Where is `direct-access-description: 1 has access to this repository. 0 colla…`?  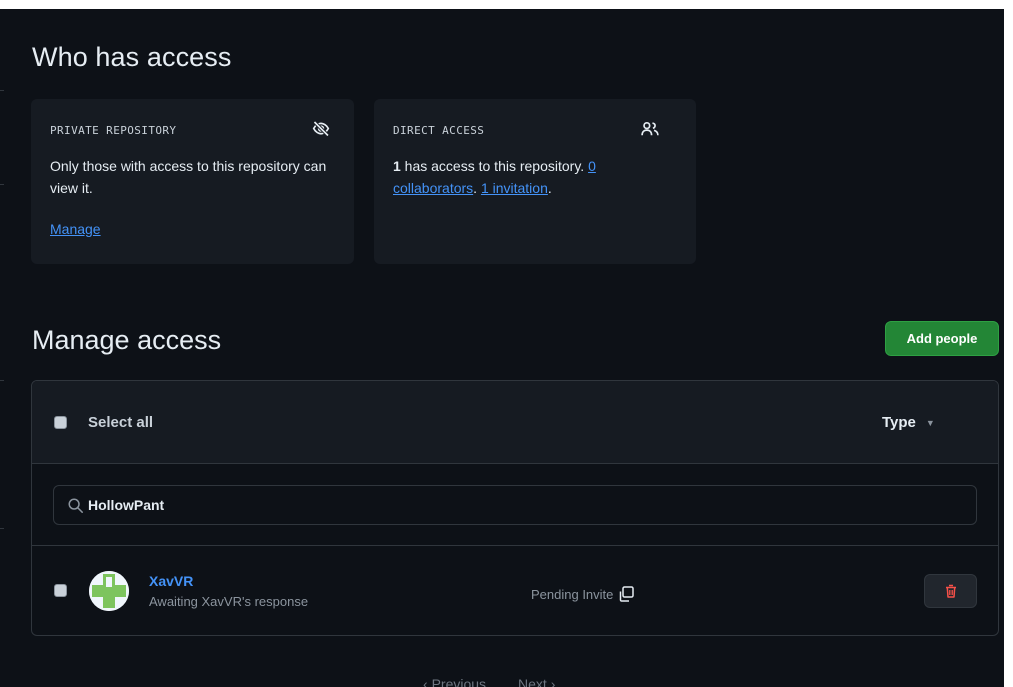
direct-access-description: 1 has access to this repository. 0 colla… is located at coordinates (533, 177).